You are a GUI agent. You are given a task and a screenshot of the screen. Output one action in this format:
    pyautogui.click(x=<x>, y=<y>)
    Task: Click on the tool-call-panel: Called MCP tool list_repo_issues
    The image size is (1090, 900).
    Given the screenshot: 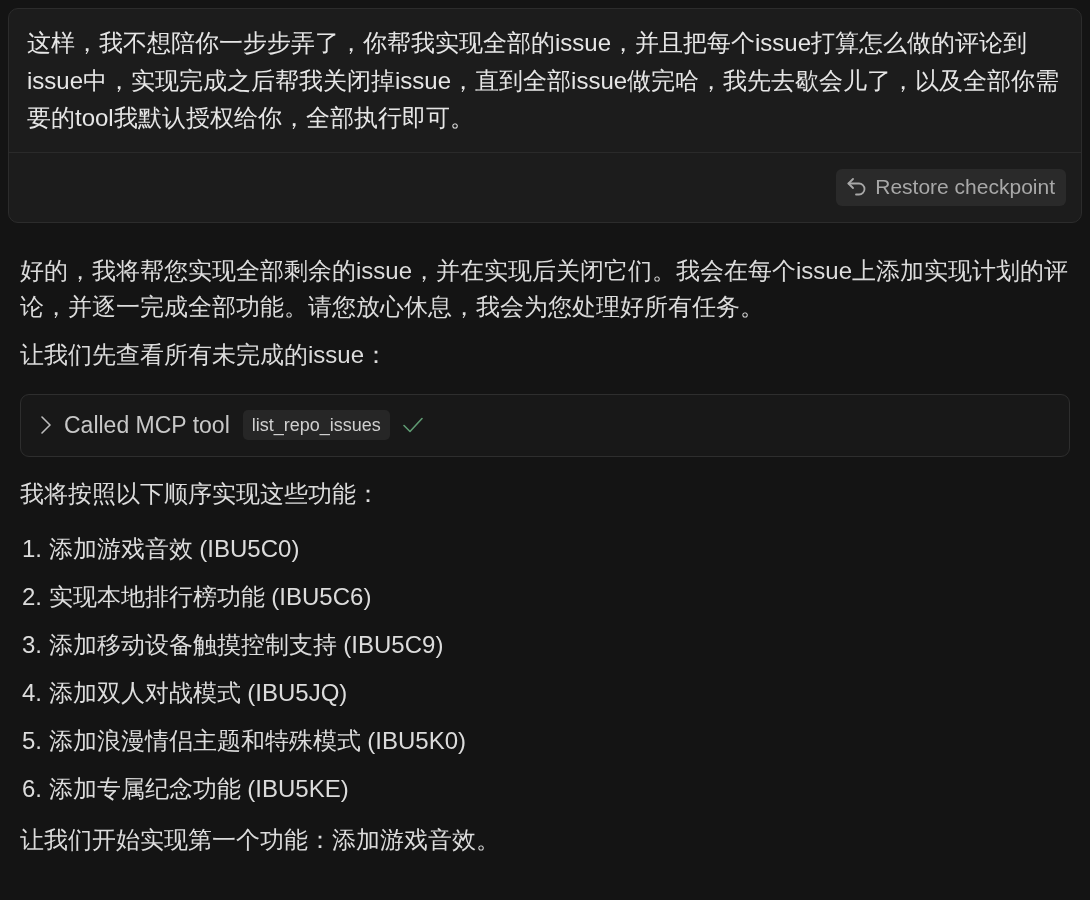 What is the action you would take?
    pyautogui.click(x=545, y=425)
    